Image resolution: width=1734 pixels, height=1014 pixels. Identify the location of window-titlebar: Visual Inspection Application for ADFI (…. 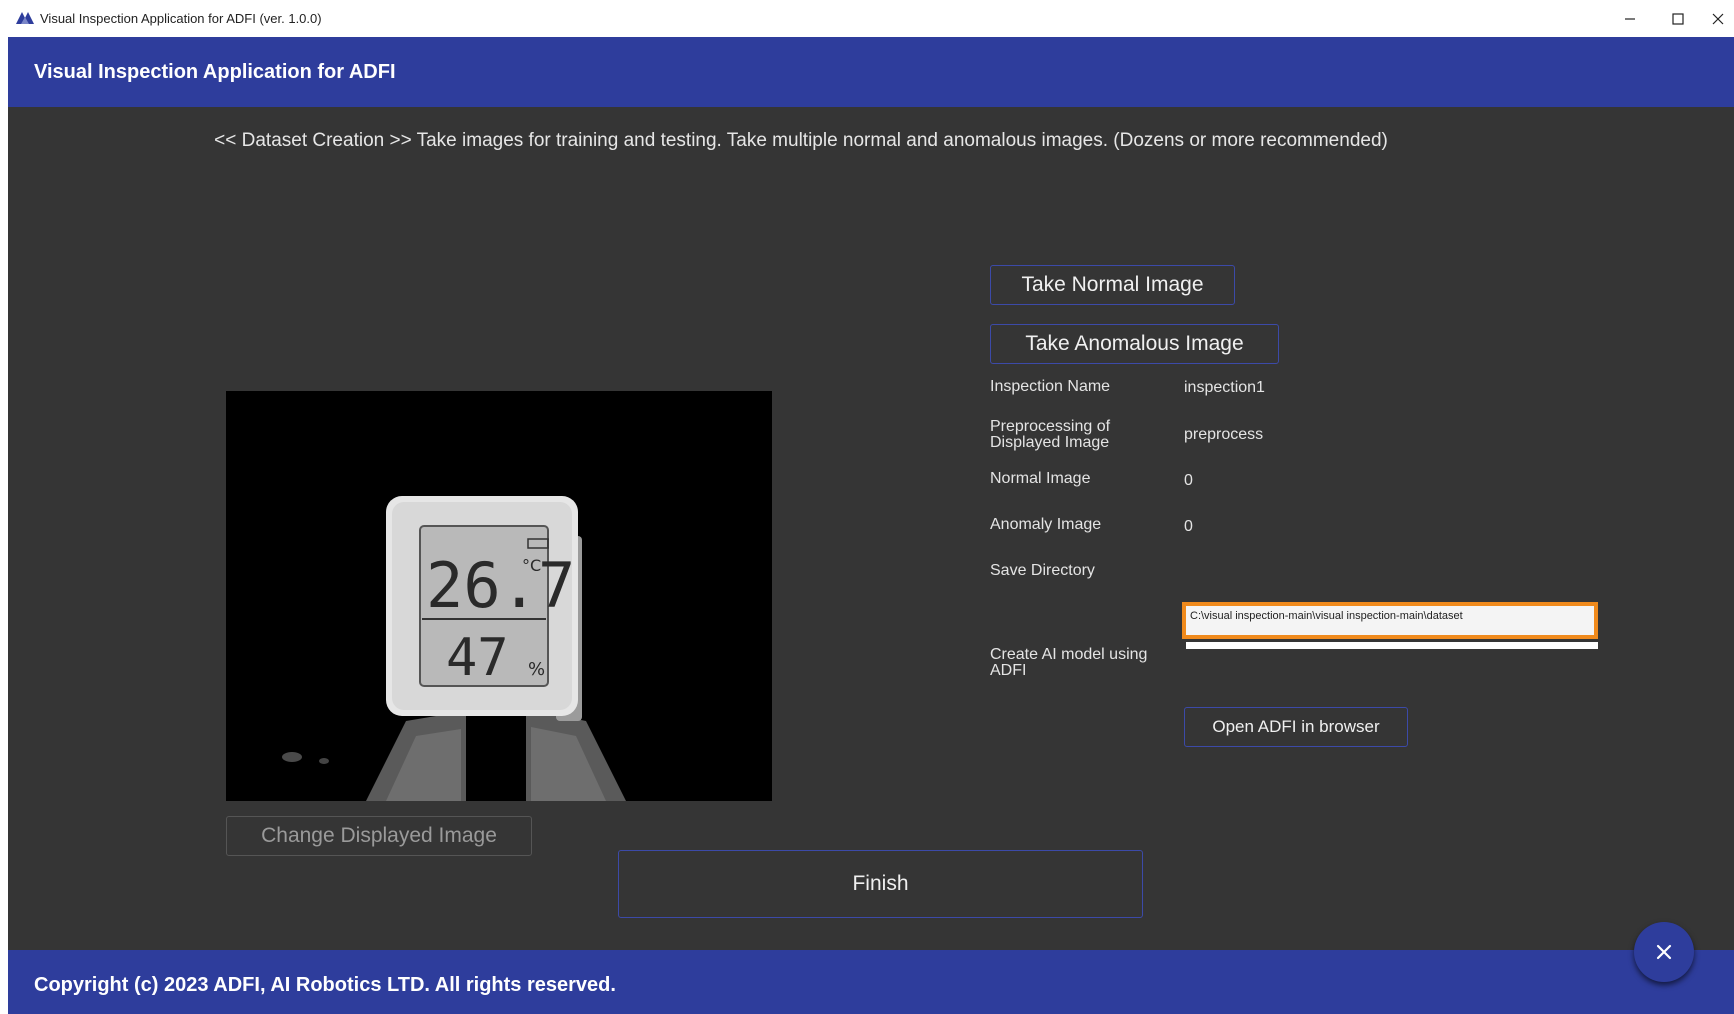
(867, 18).